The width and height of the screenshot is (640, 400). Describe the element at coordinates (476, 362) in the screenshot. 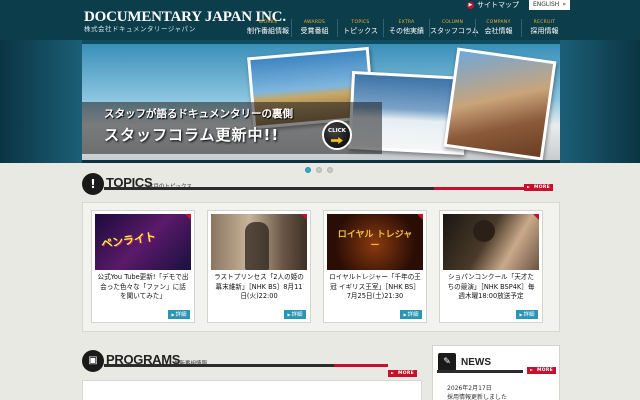

I see `news-title: NEWS` at that location.